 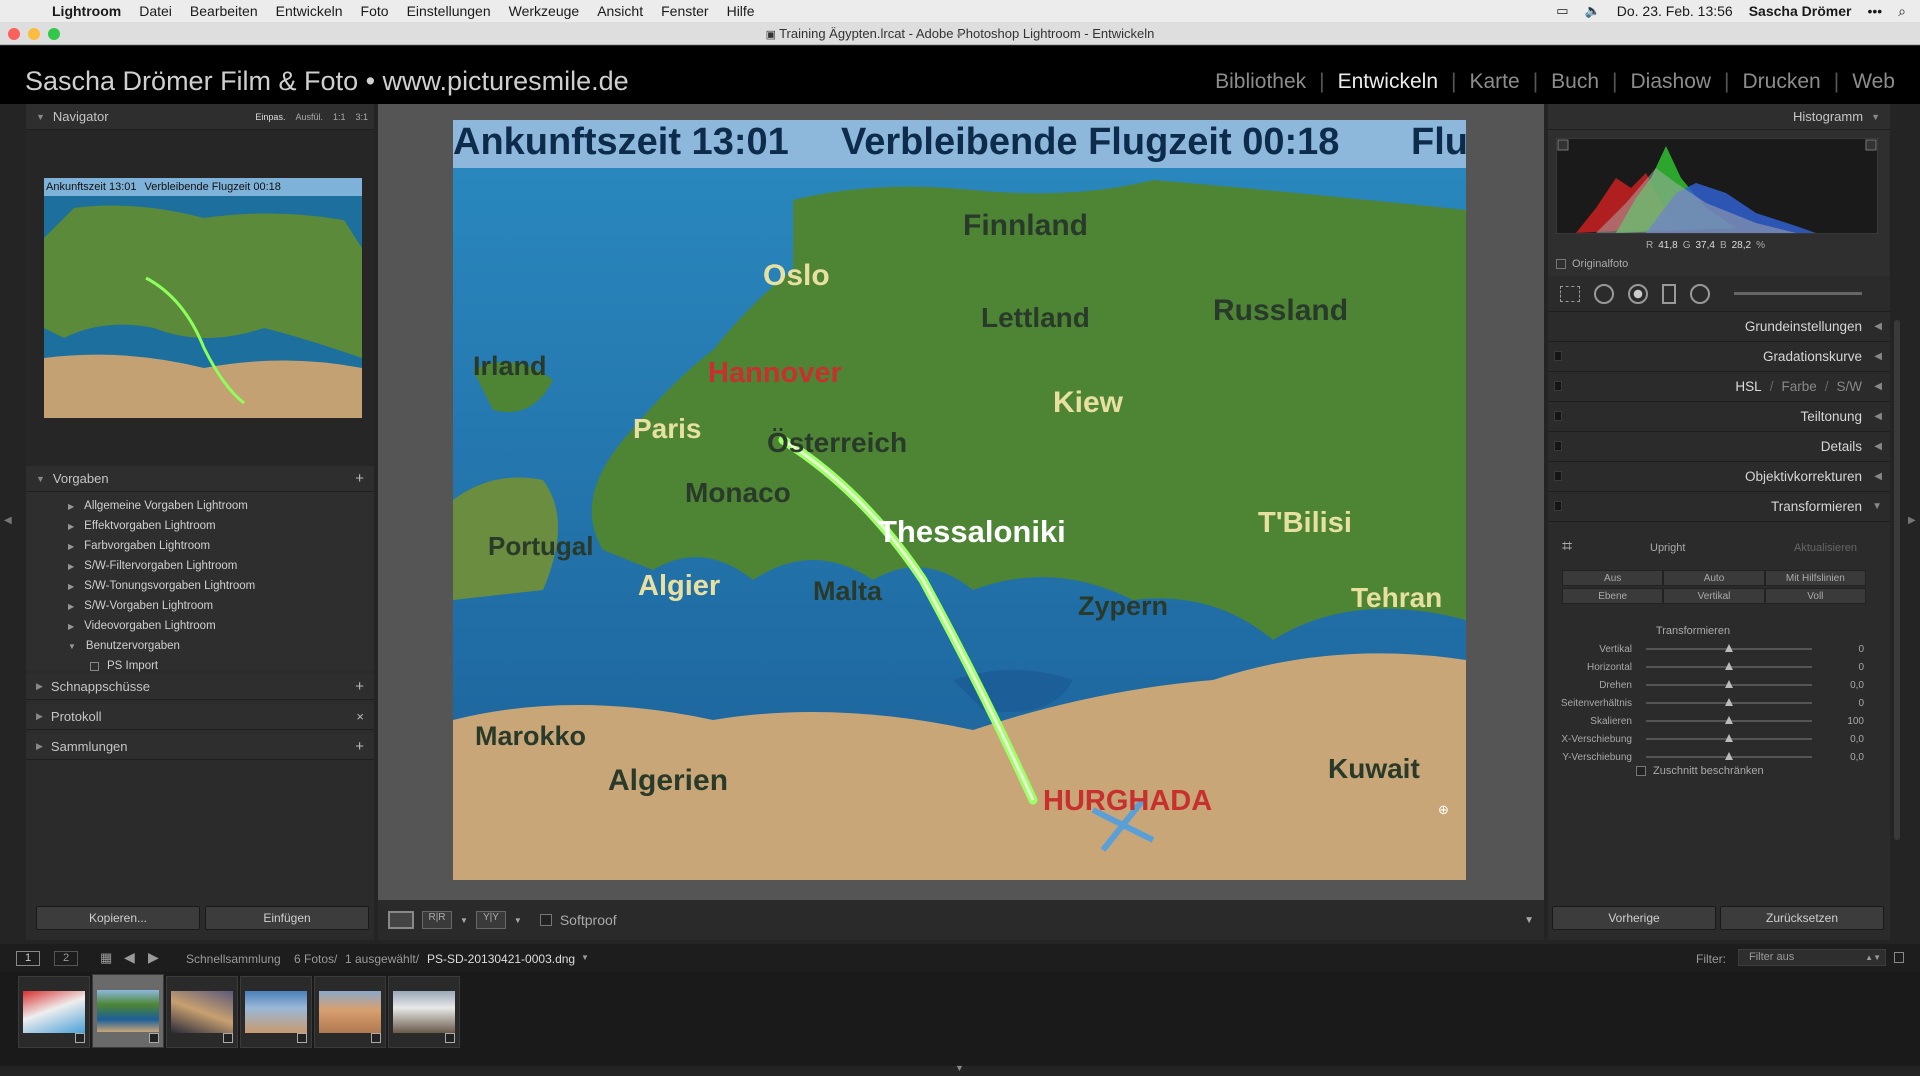 What do you see at coordinates (1838, 757) in the screenshot?
I see `slider-value: 0,0` at bounding box center [1838, 757].